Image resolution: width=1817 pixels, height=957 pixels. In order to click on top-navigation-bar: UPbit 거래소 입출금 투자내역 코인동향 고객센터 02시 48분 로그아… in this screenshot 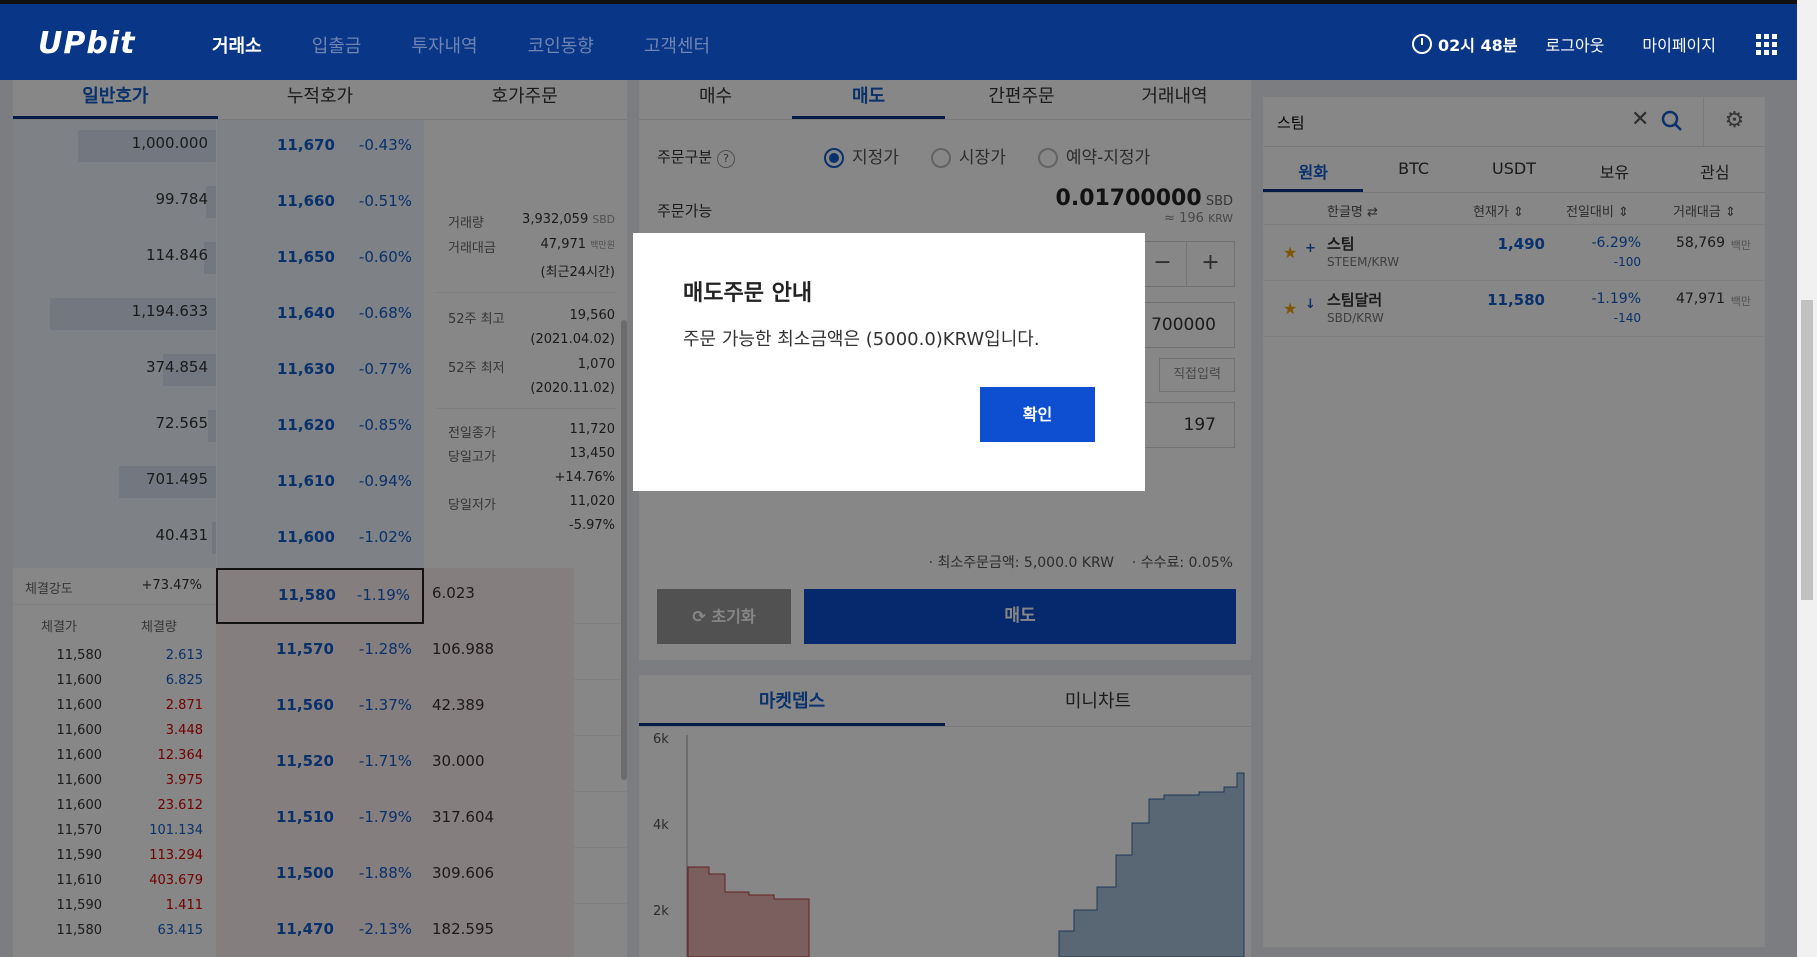, I will do `click(898, 40)`.